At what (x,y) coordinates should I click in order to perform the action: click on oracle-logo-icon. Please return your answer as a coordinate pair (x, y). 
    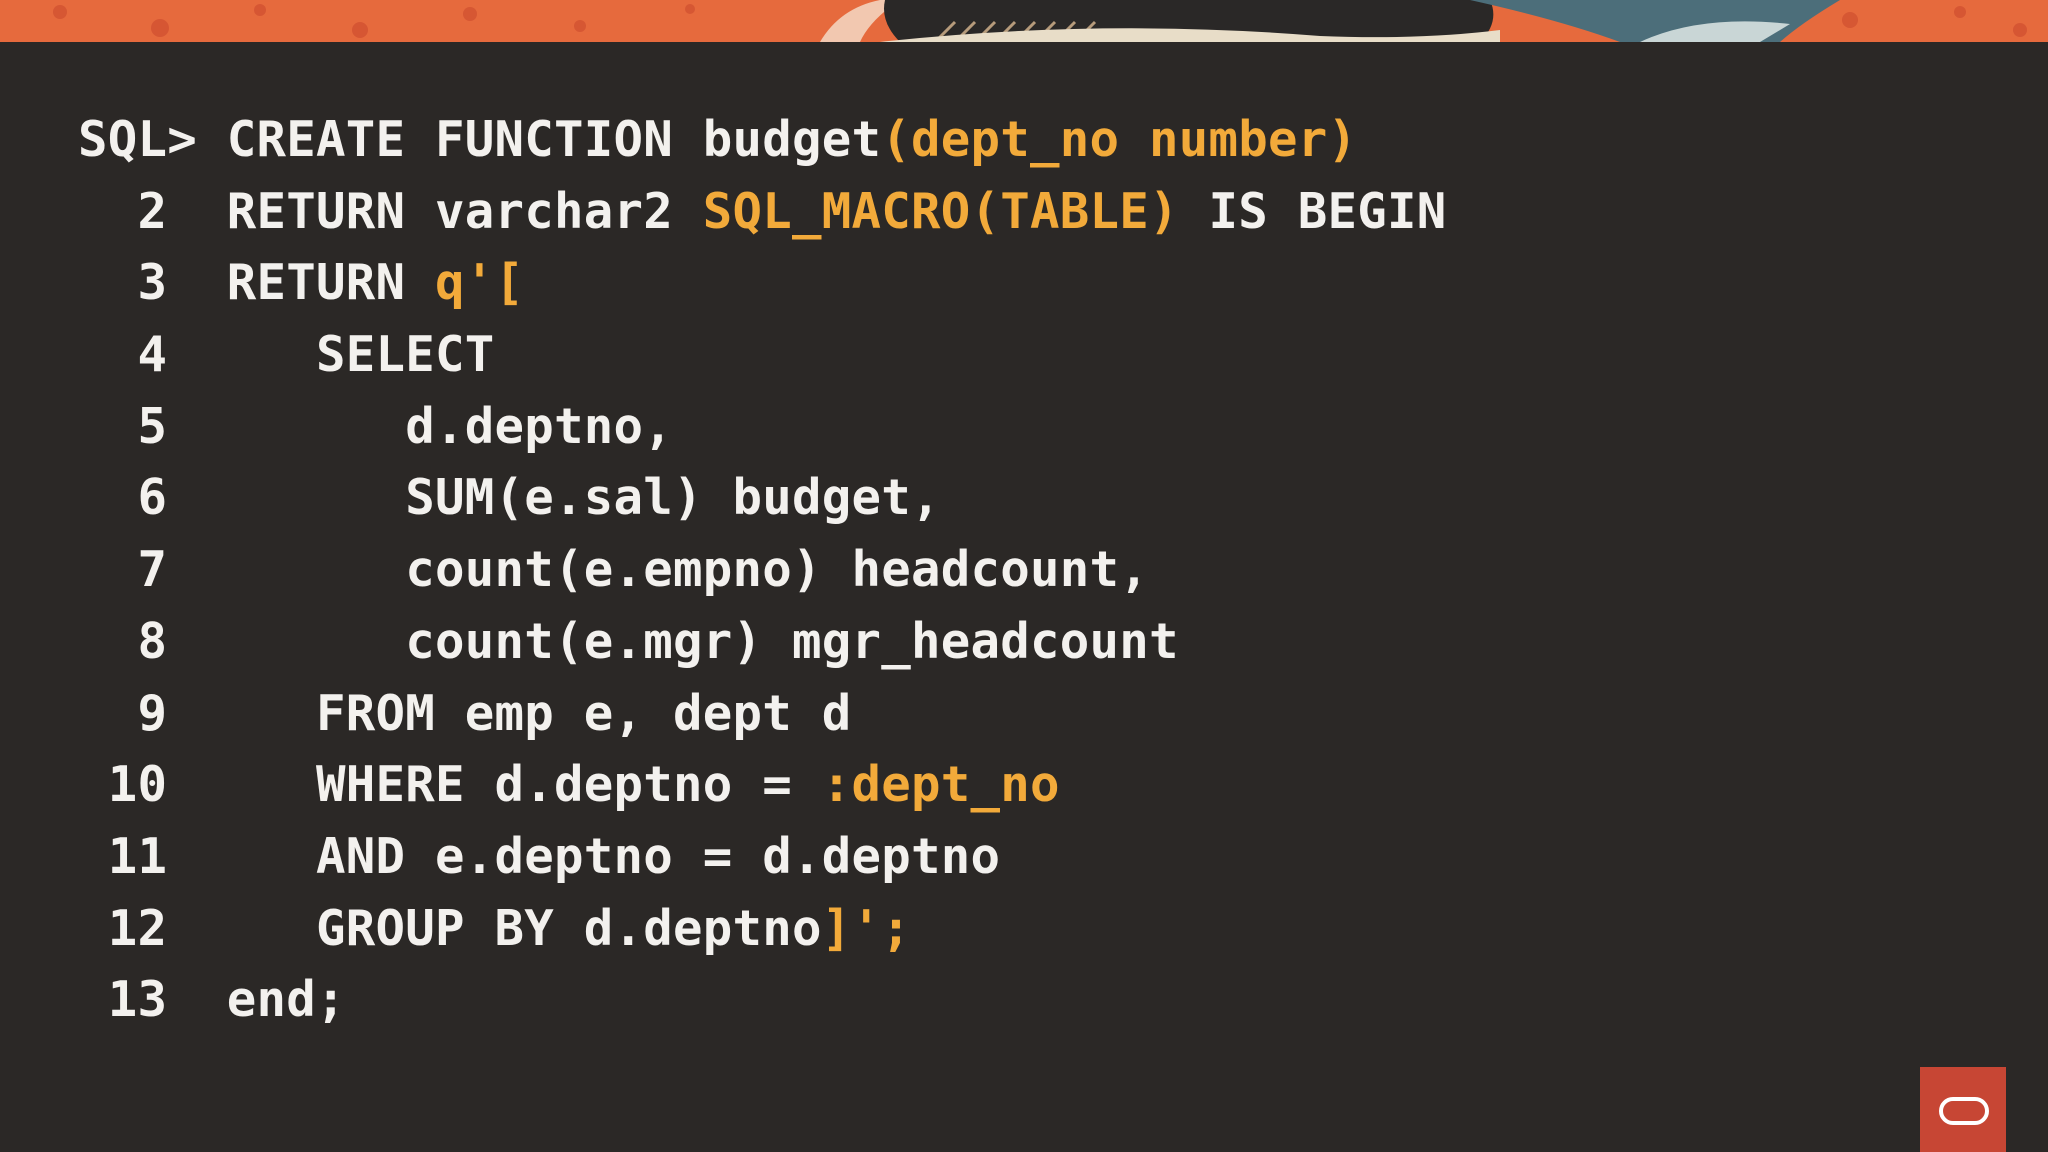
    Looking at the image, I should click on (1964, 1111).